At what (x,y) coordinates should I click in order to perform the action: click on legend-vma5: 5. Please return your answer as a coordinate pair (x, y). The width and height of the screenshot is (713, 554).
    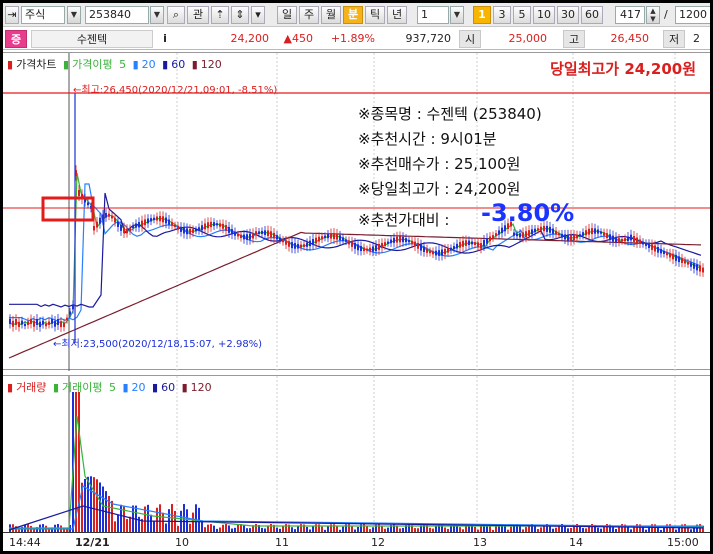
    Looking at the image, I should click on (112, 387).